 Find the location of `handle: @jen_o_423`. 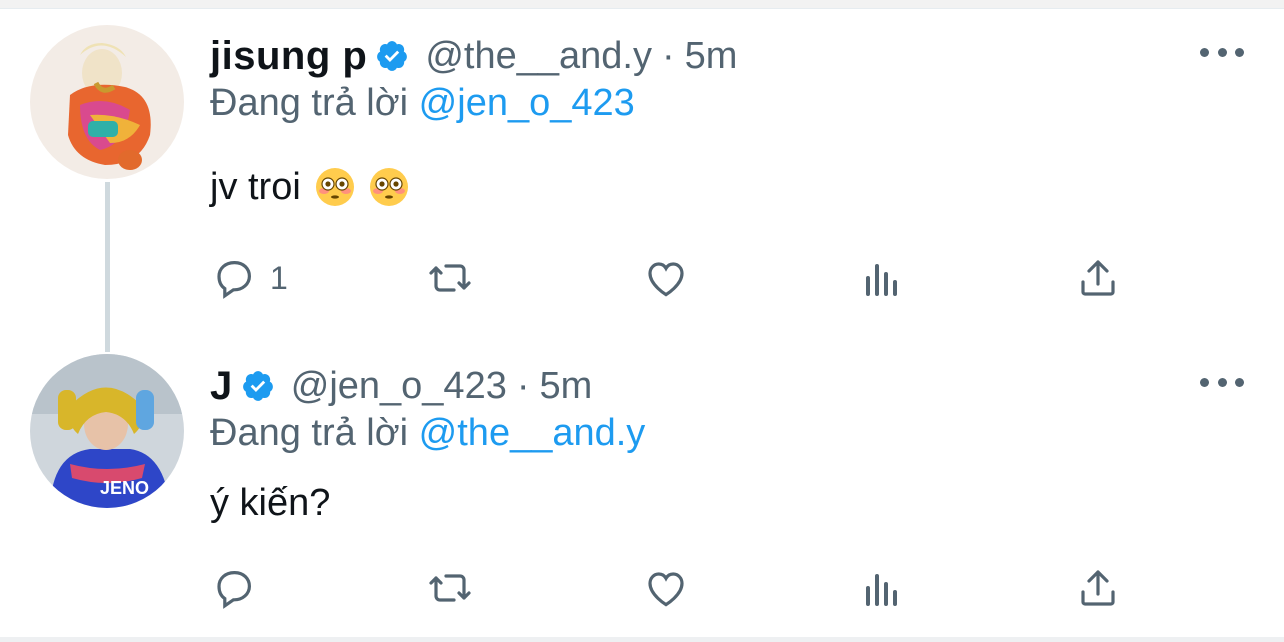

handle: @jen_o_423 is located at coordinates (399, 386).